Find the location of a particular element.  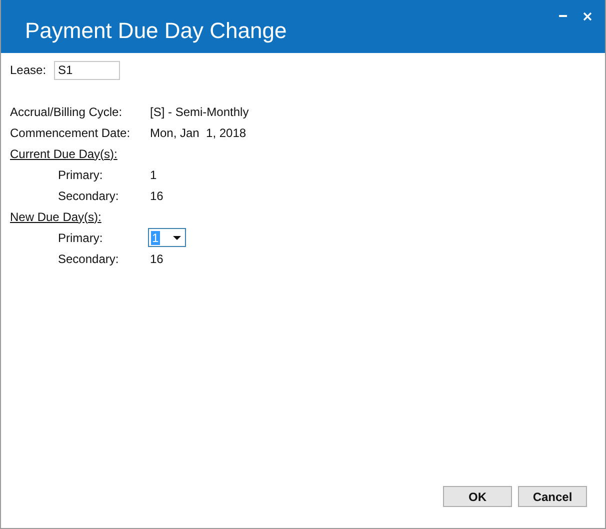

minimize-icon is located at coordinates (563, 16).